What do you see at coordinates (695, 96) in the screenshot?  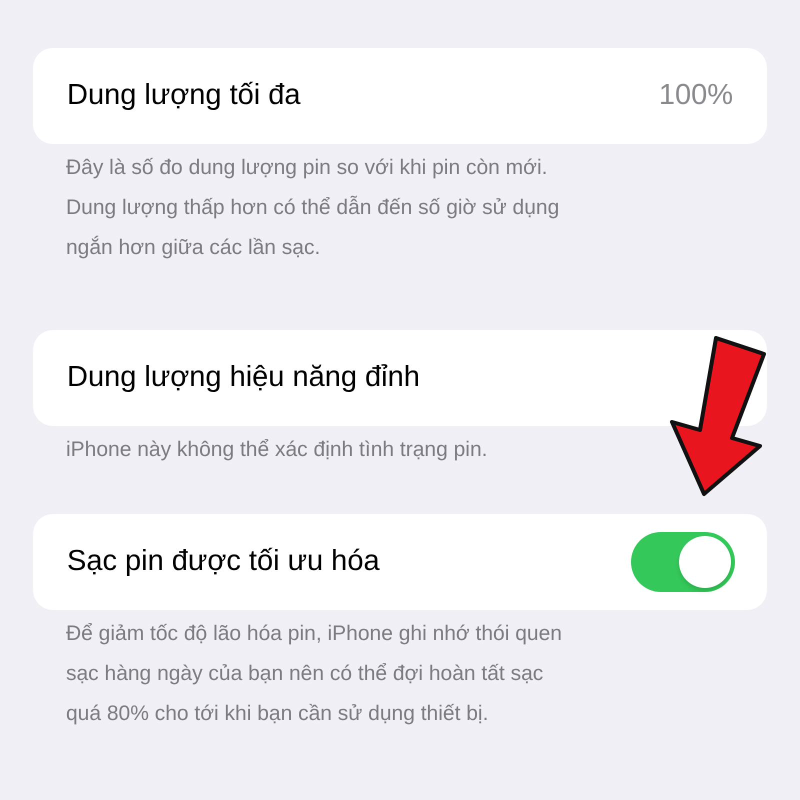 I see `setting-value: 100%` at bounding box center [695, 96].